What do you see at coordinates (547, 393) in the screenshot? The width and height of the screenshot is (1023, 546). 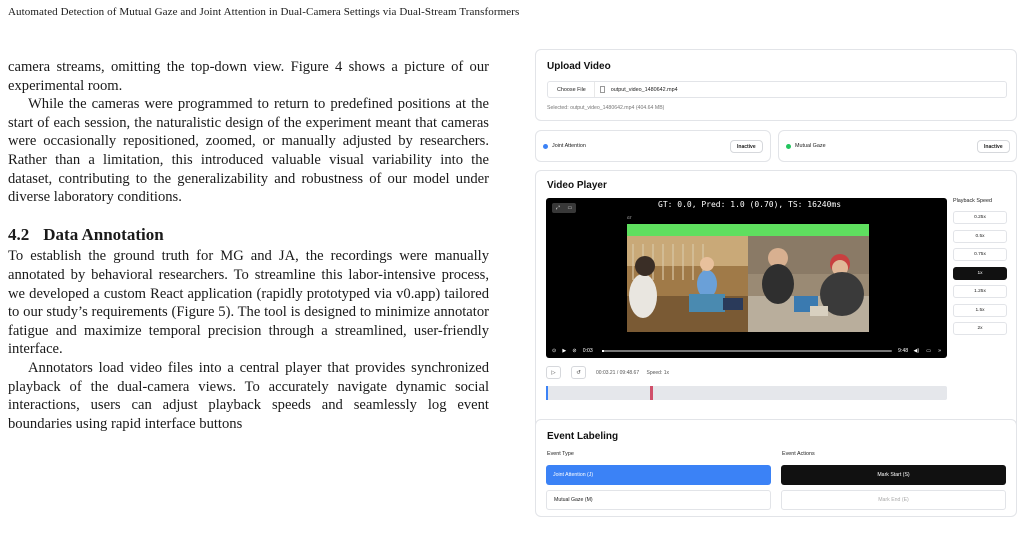 I see `timeline-marker-start` at bounding box center [547, 393].